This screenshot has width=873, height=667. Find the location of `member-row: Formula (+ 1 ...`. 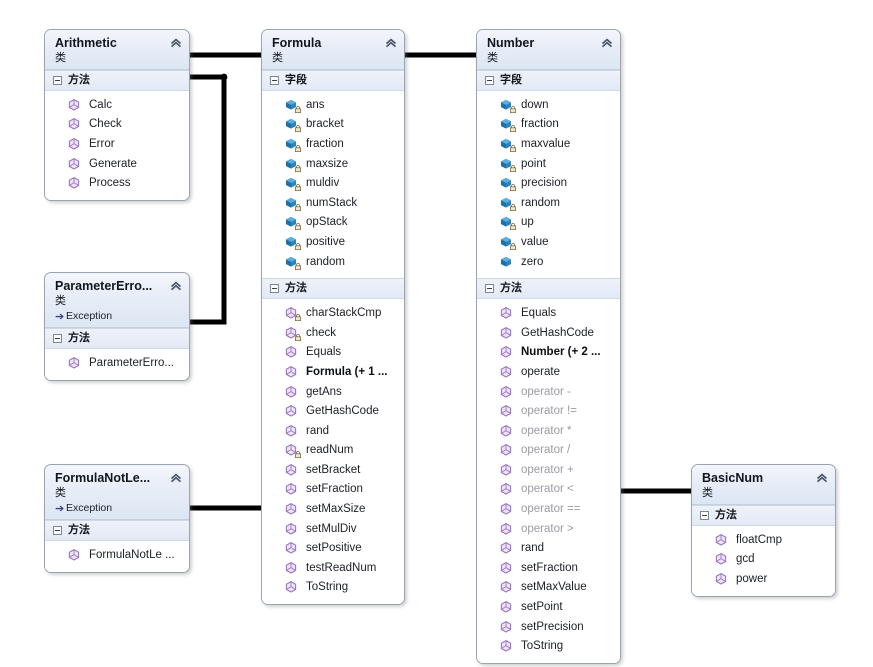

member-row: Formula (+ 1 ... is located at coordinates (333, 372).